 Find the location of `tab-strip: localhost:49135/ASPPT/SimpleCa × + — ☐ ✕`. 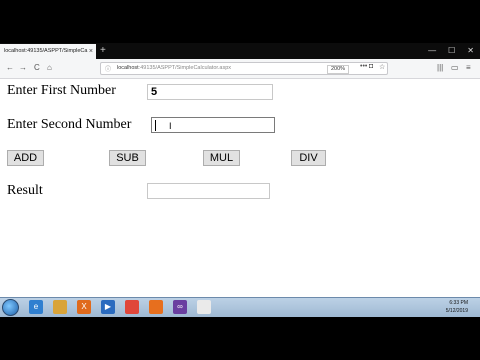

tab-strip: localhost:49135/ASPPT/SimpleCa × + — ☐ ✕ is located at coordinates (240, 51).